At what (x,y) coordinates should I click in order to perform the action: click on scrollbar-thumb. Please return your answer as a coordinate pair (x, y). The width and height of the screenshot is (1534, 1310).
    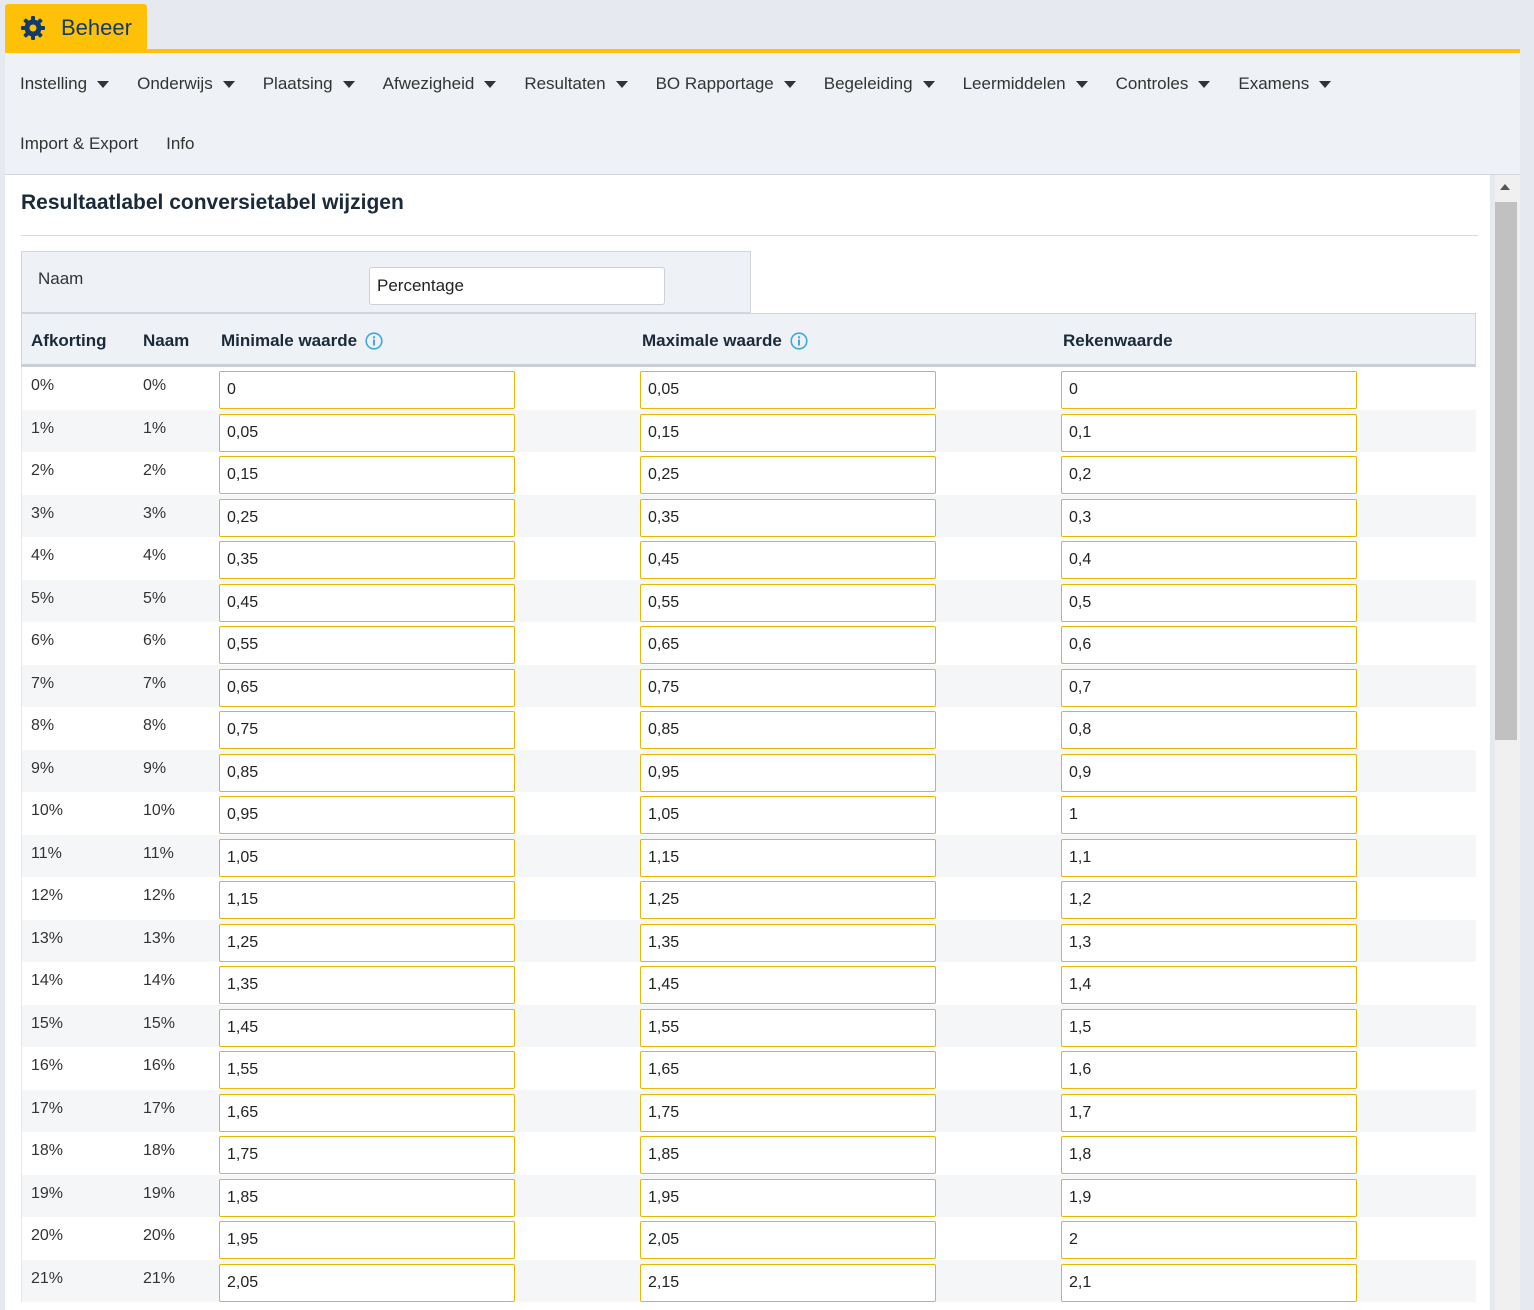
    Looking at the image, I should click on (1506, 471).